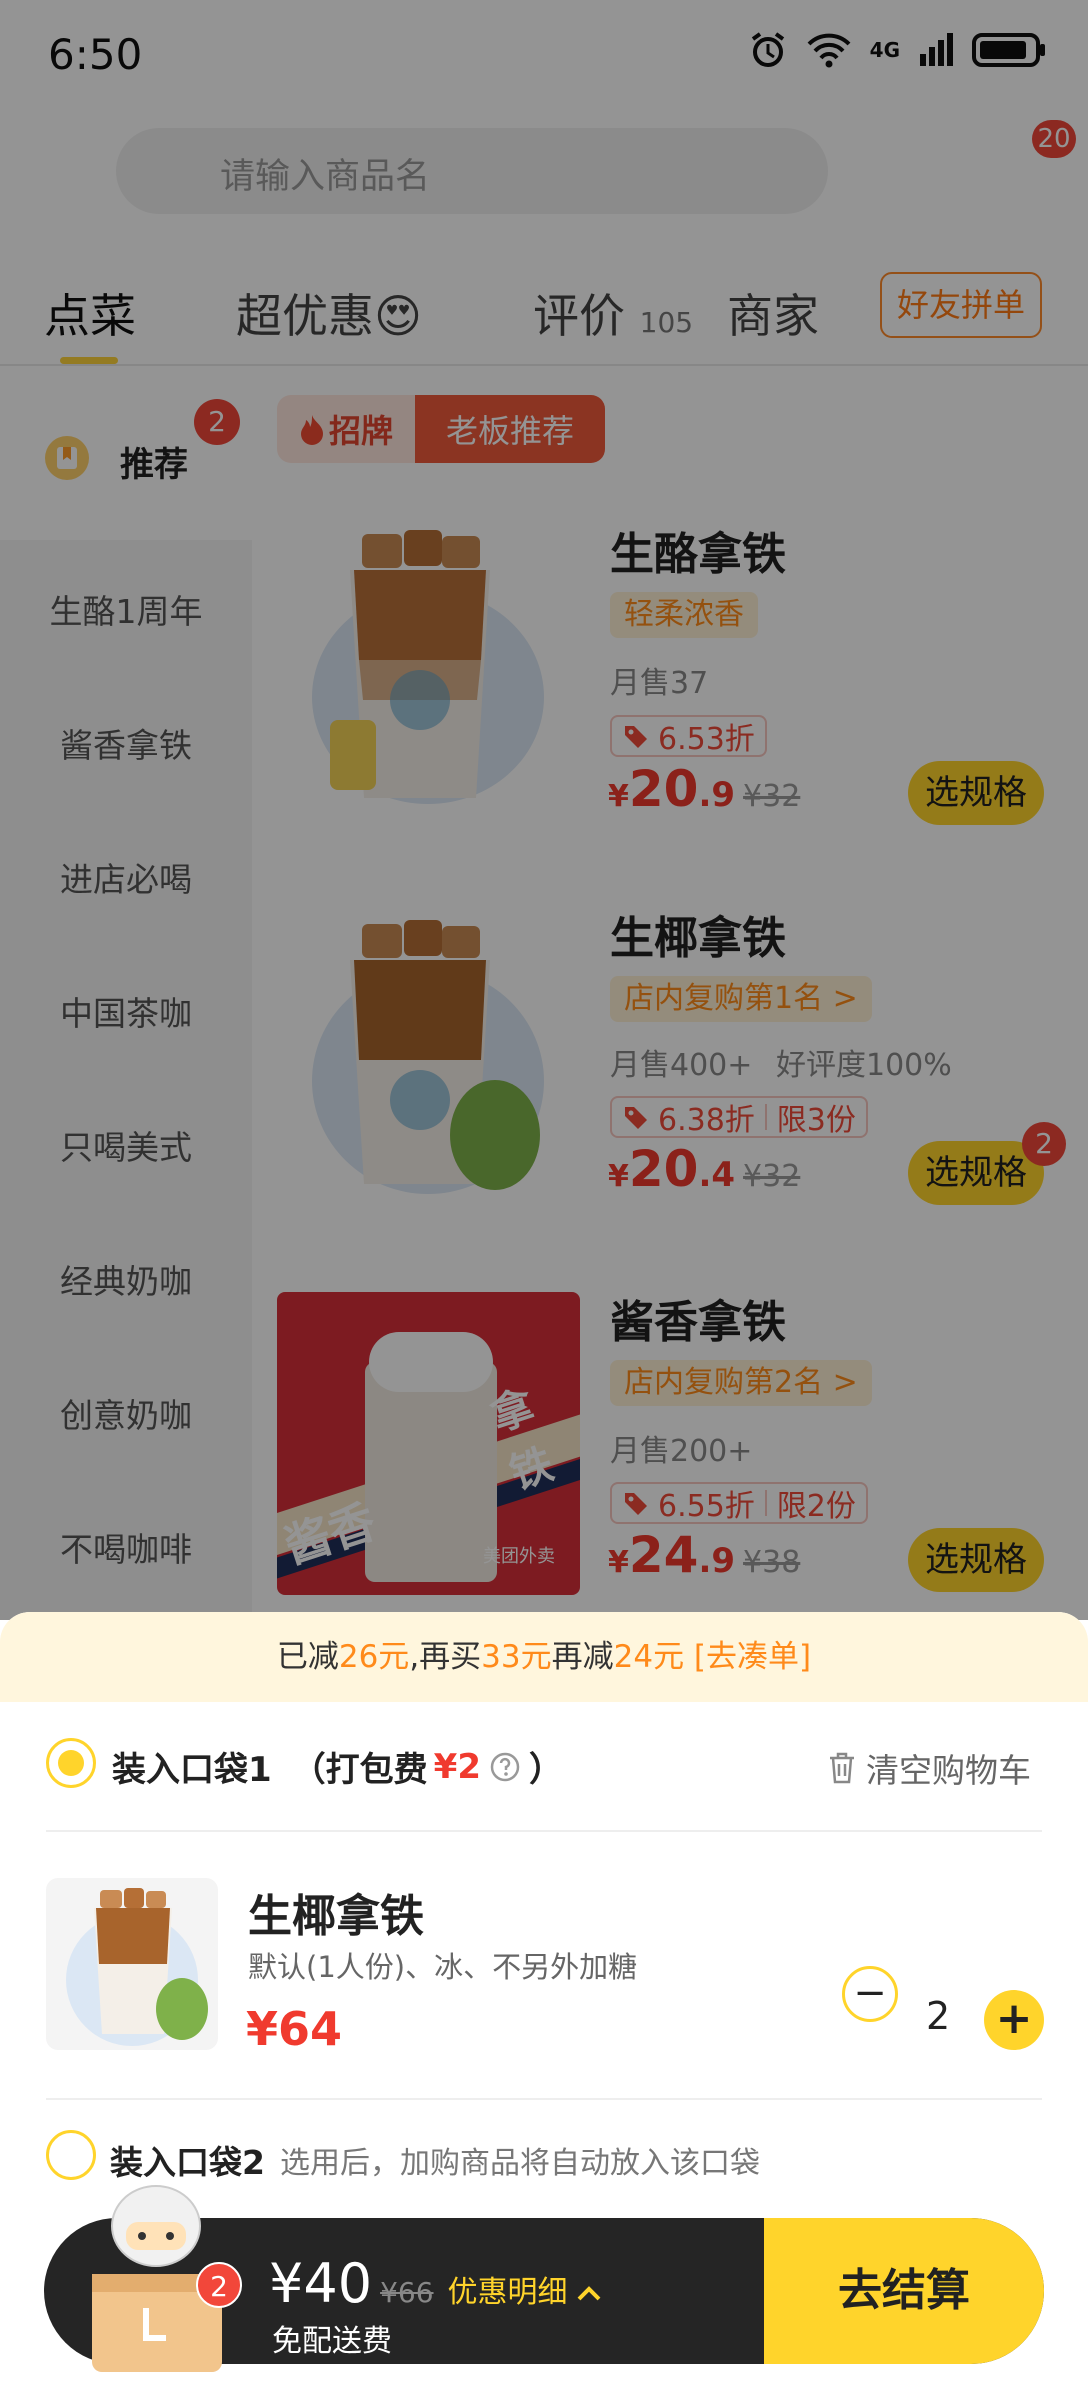  What do you see at coordinates (435, 2283) in the screenshot?
I see `cart-total-row: ¥40 ¥66 优惠明细` at bounding box center [435, 2283].